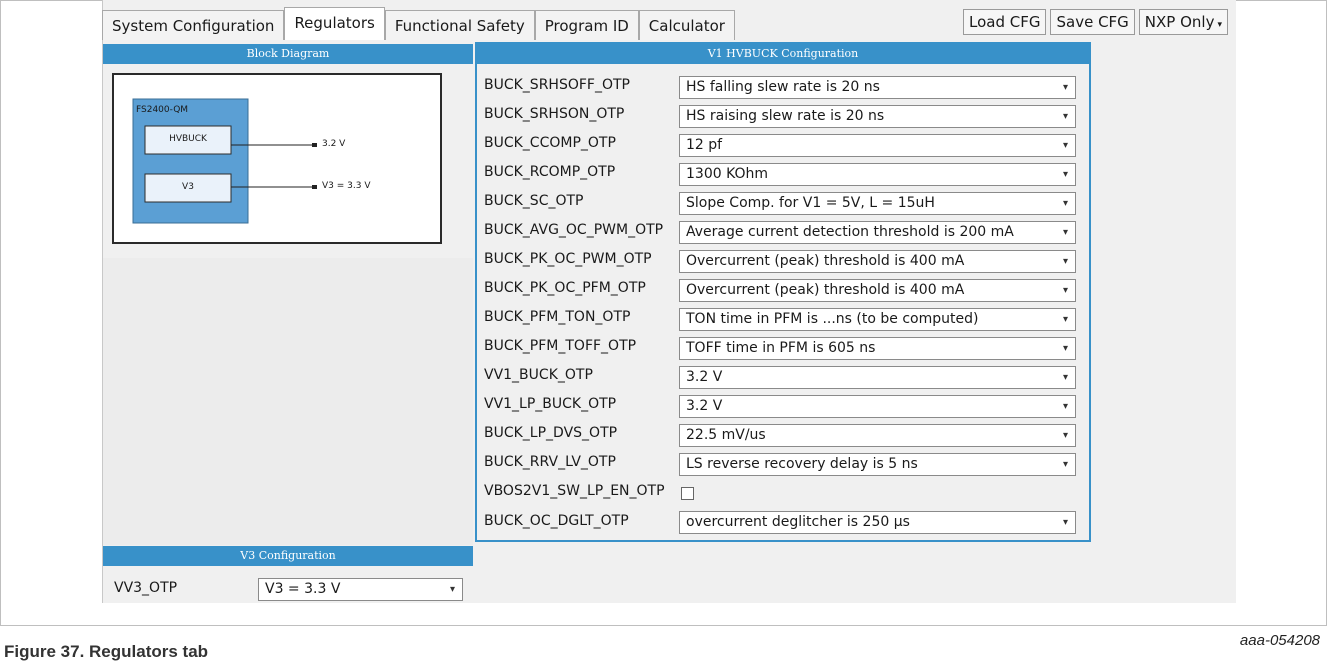  What do you see at coordinates (877, 174) in the screenshot?
I see `buck-rcomp-select: 1300 KOhm ▾` at bounding box center [877, 174].